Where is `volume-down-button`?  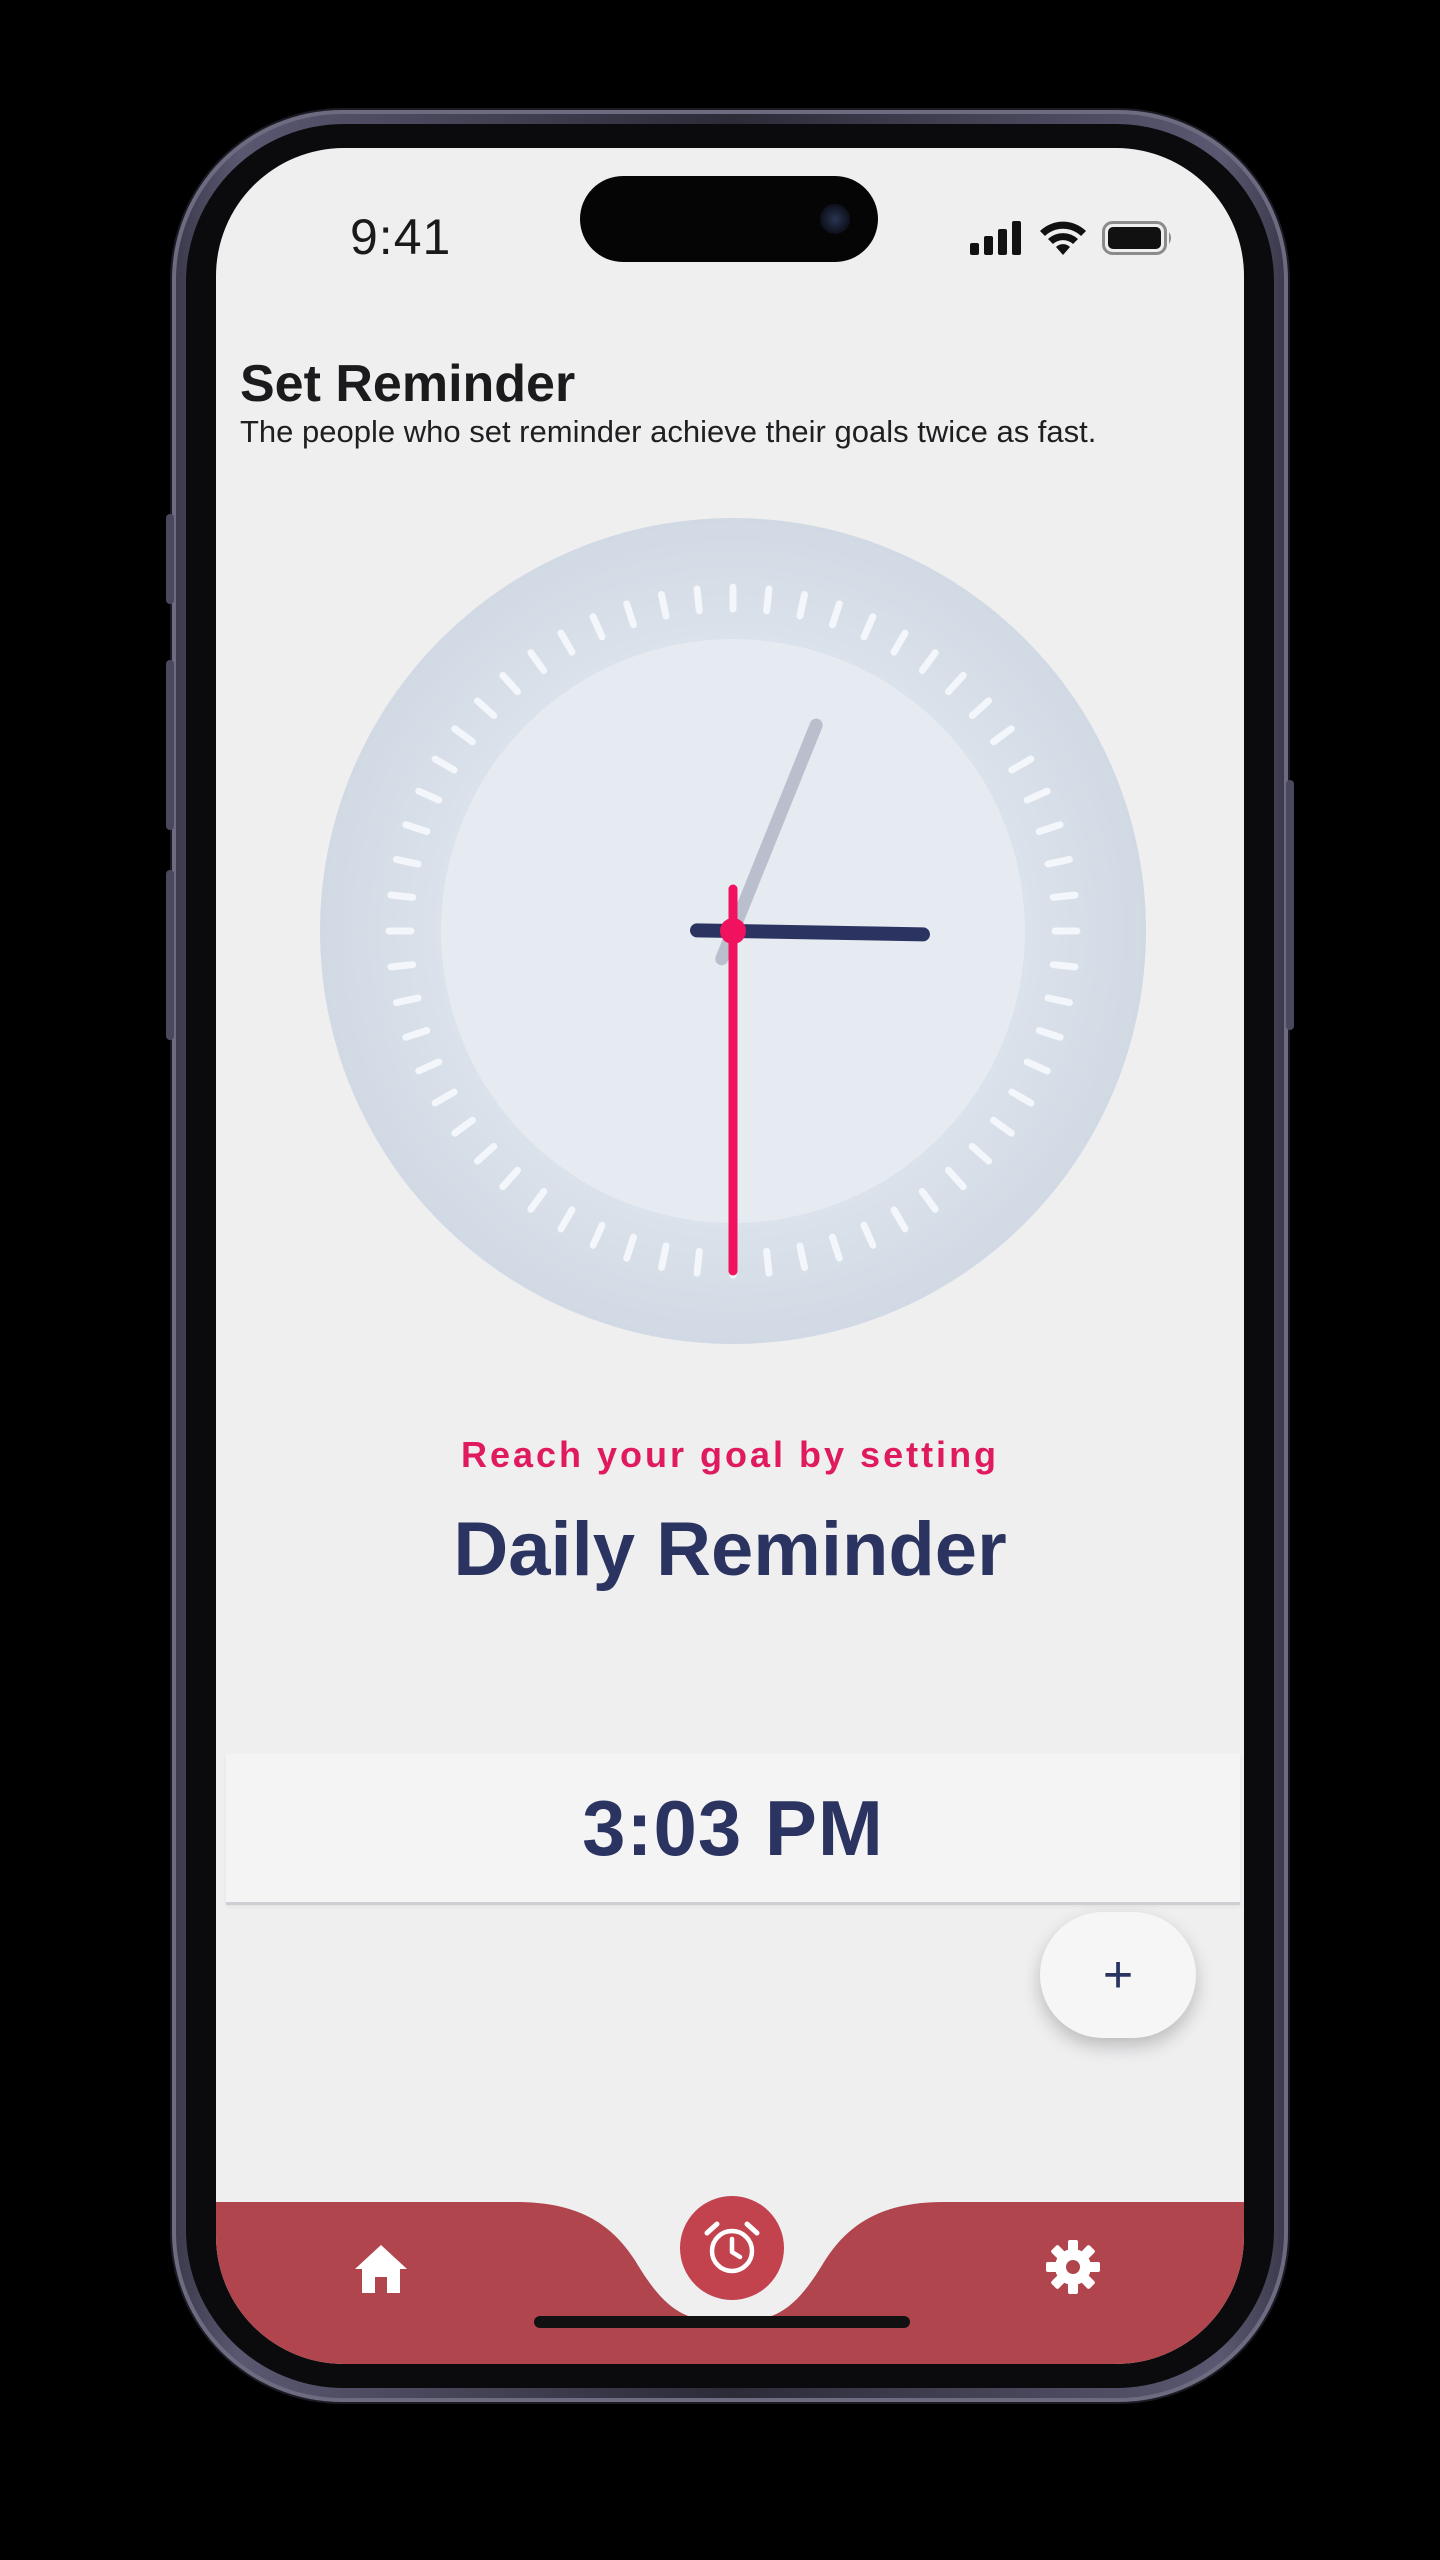 volume-down-button is located at coordinates (170, 955).